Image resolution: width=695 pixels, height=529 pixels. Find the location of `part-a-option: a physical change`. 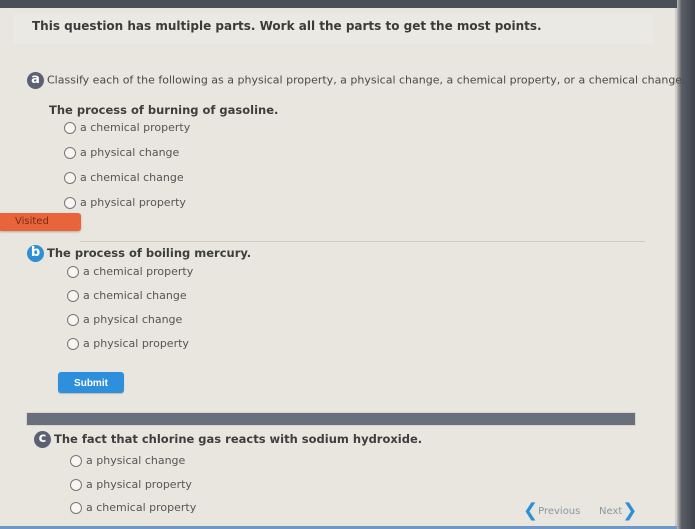

part-a-option: a physical change is located at coordinates (121, 152).